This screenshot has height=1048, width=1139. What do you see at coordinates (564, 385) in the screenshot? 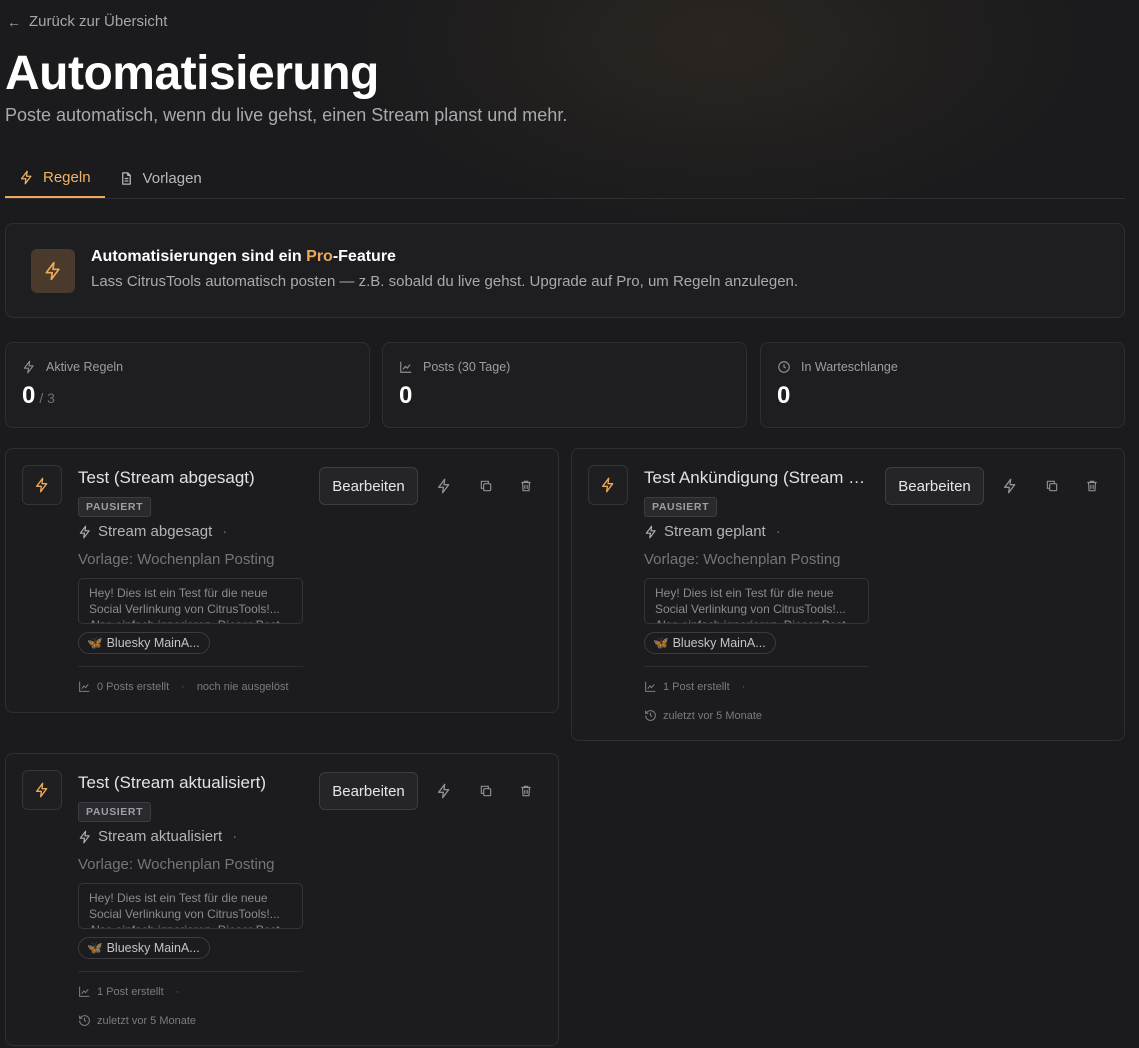
I see `stat-posts-30-days: Posts (30 Tage) 0` at bounding box center [564, 385].